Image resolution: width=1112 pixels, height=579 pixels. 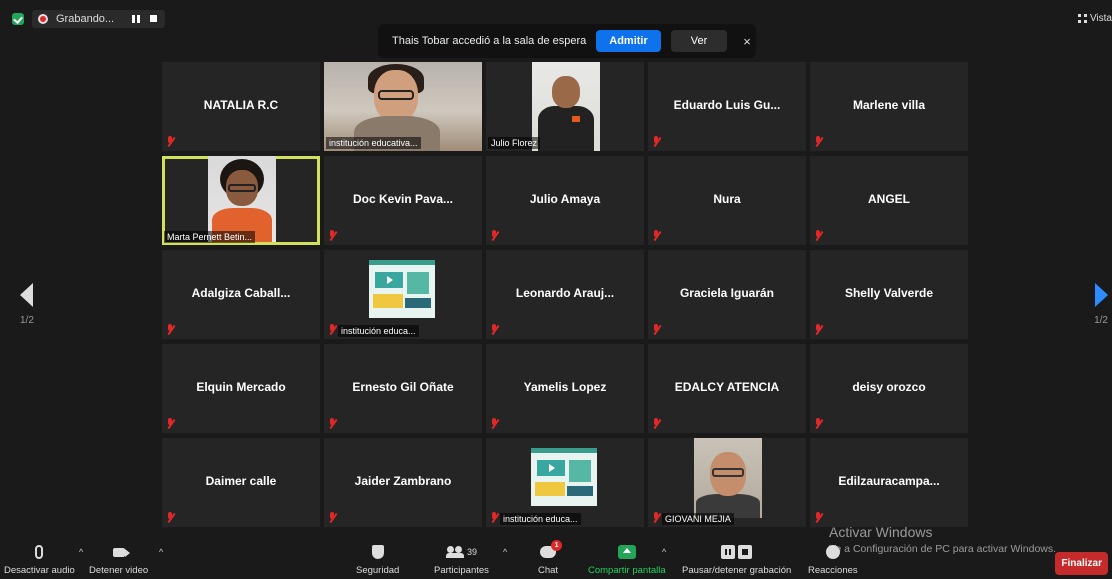 I want to click on participant-tile: Daimer calle, so click(x=241, y=482).